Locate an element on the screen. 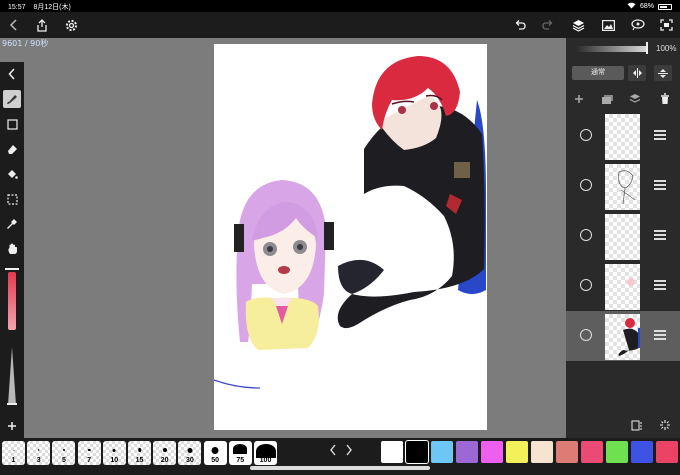 The image size is (680, 475). add-icon is located at coordinates (12, 426).